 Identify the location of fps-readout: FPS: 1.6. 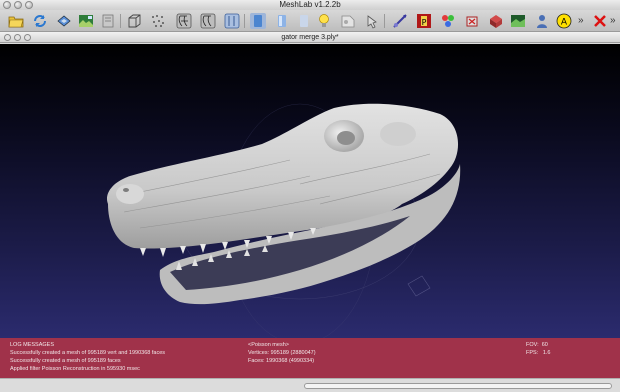
(538, 353).